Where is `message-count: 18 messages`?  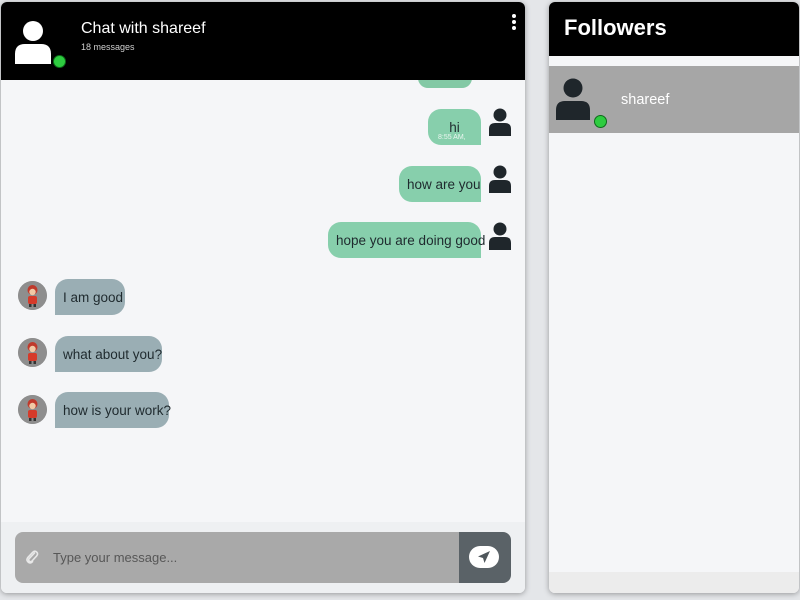
message-count: 18 messages is located at coordinates (108, 47).